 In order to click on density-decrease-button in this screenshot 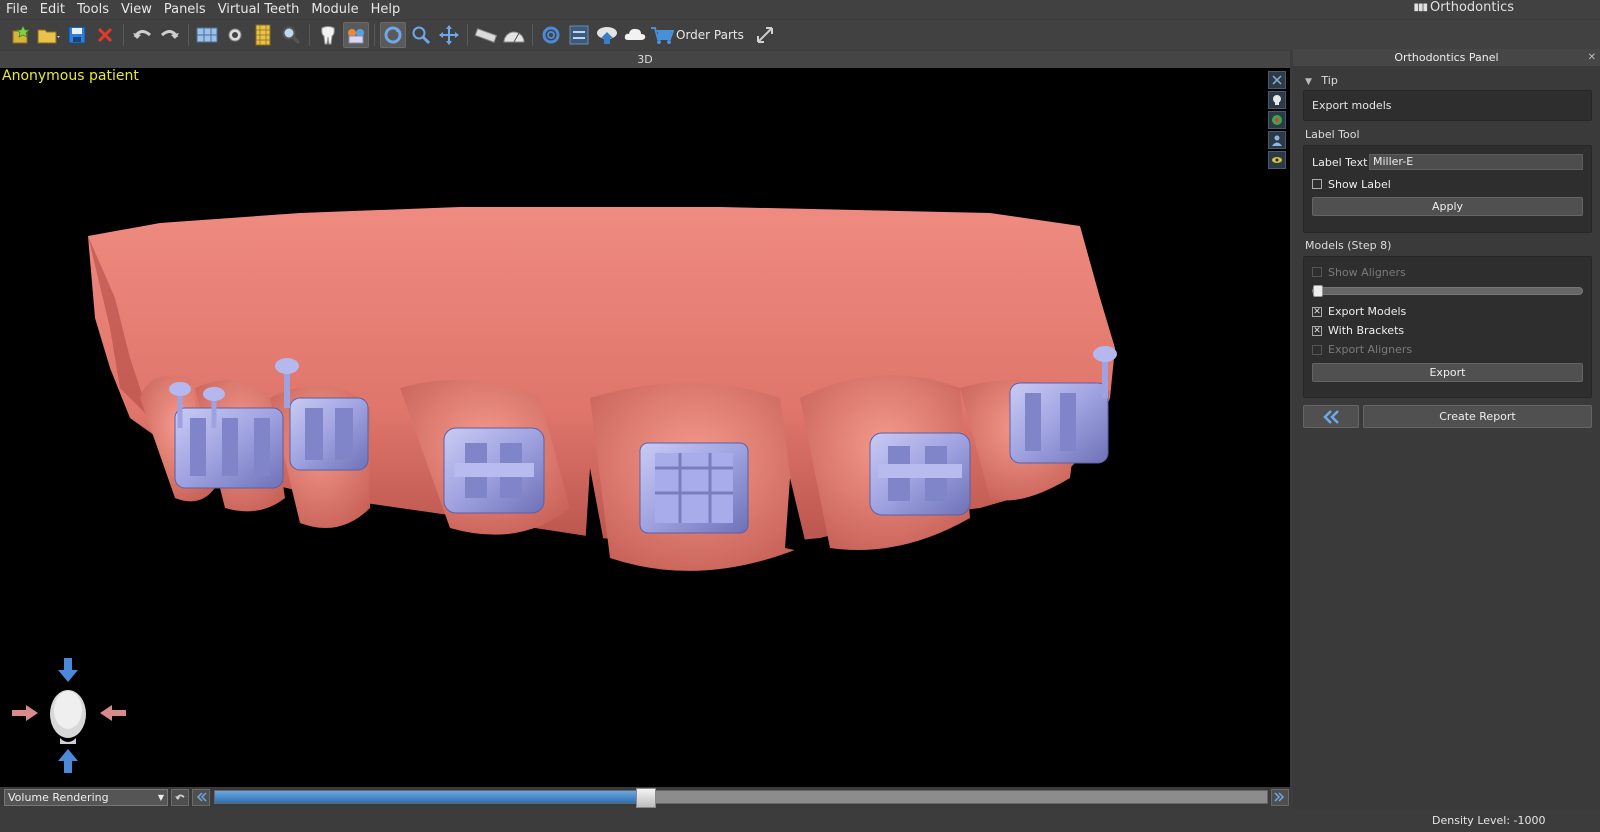, I will do `click(201, 797)`.